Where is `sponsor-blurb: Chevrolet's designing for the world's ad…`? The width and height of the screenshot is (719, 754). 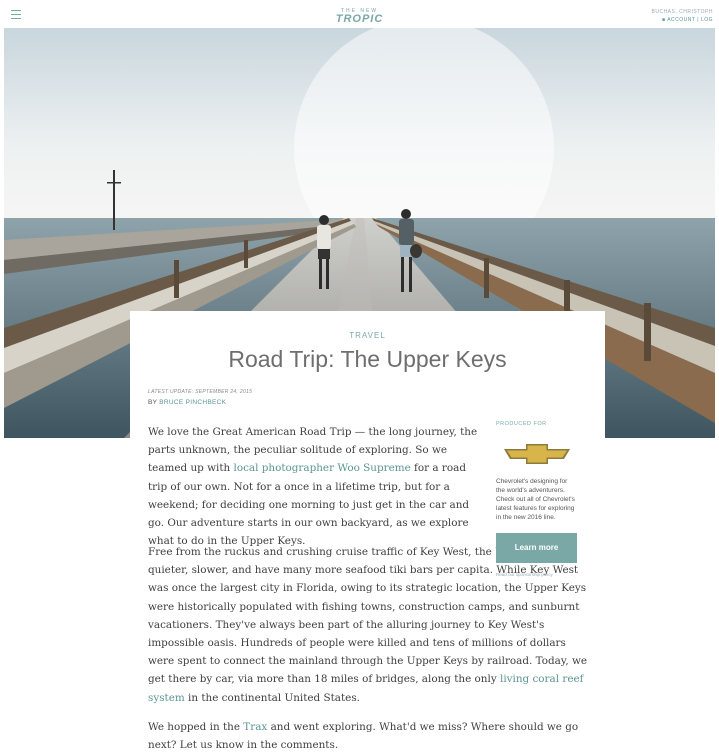
sponsor-blurb: Chevrolet's designing for the world's ad… is located at coordinates (535, 499).